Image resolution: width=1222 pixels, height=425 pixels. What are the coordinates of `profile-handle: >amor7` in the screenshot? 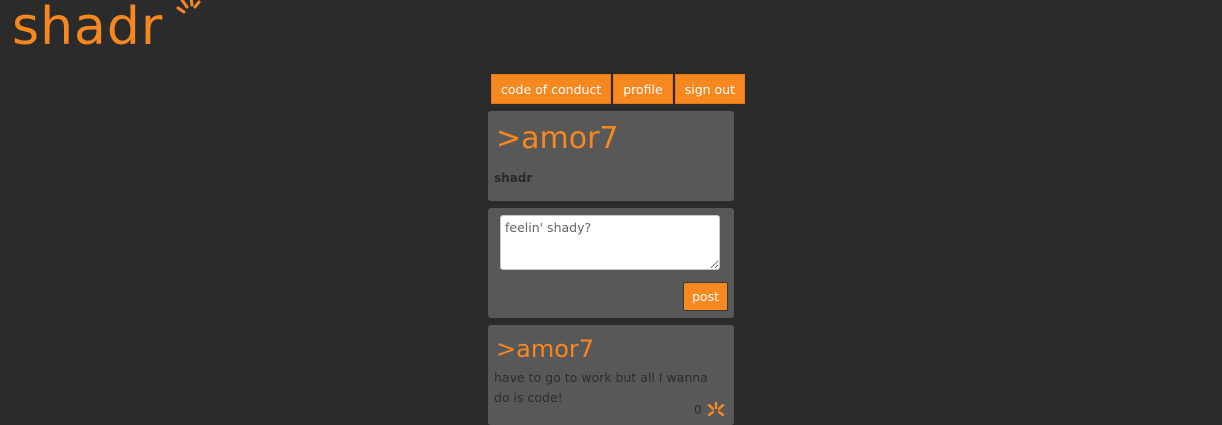 It's located at (557, 138).